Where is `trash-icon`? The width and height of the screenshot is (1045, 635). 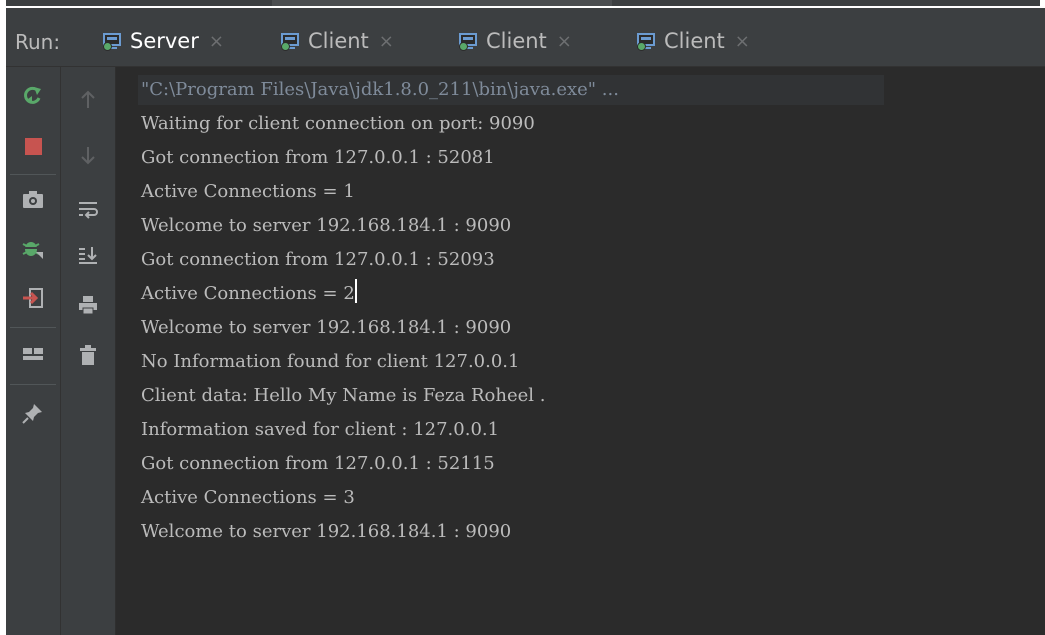 trash-icon is located at coordinates (88, 355).